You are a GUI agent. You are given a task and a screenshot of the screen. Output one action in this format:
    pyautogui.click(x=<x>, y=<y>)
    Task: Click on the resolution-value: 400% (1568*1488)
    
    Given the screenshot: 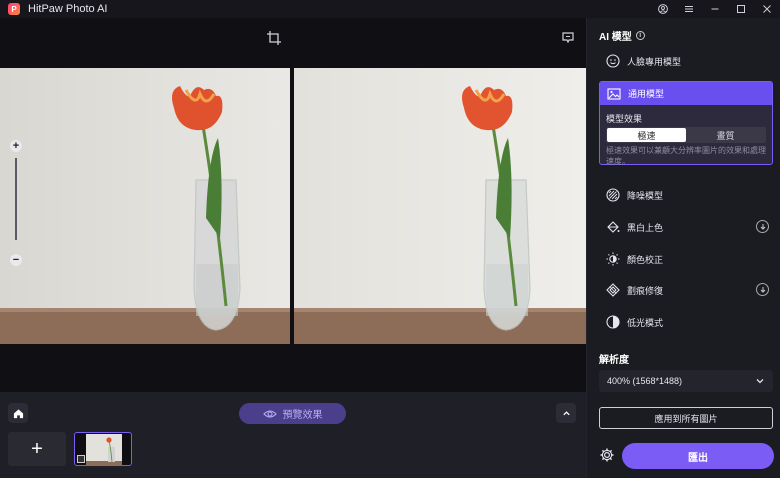 What is the action you would take?
    pyautogui.click(x=645, y=381)
    